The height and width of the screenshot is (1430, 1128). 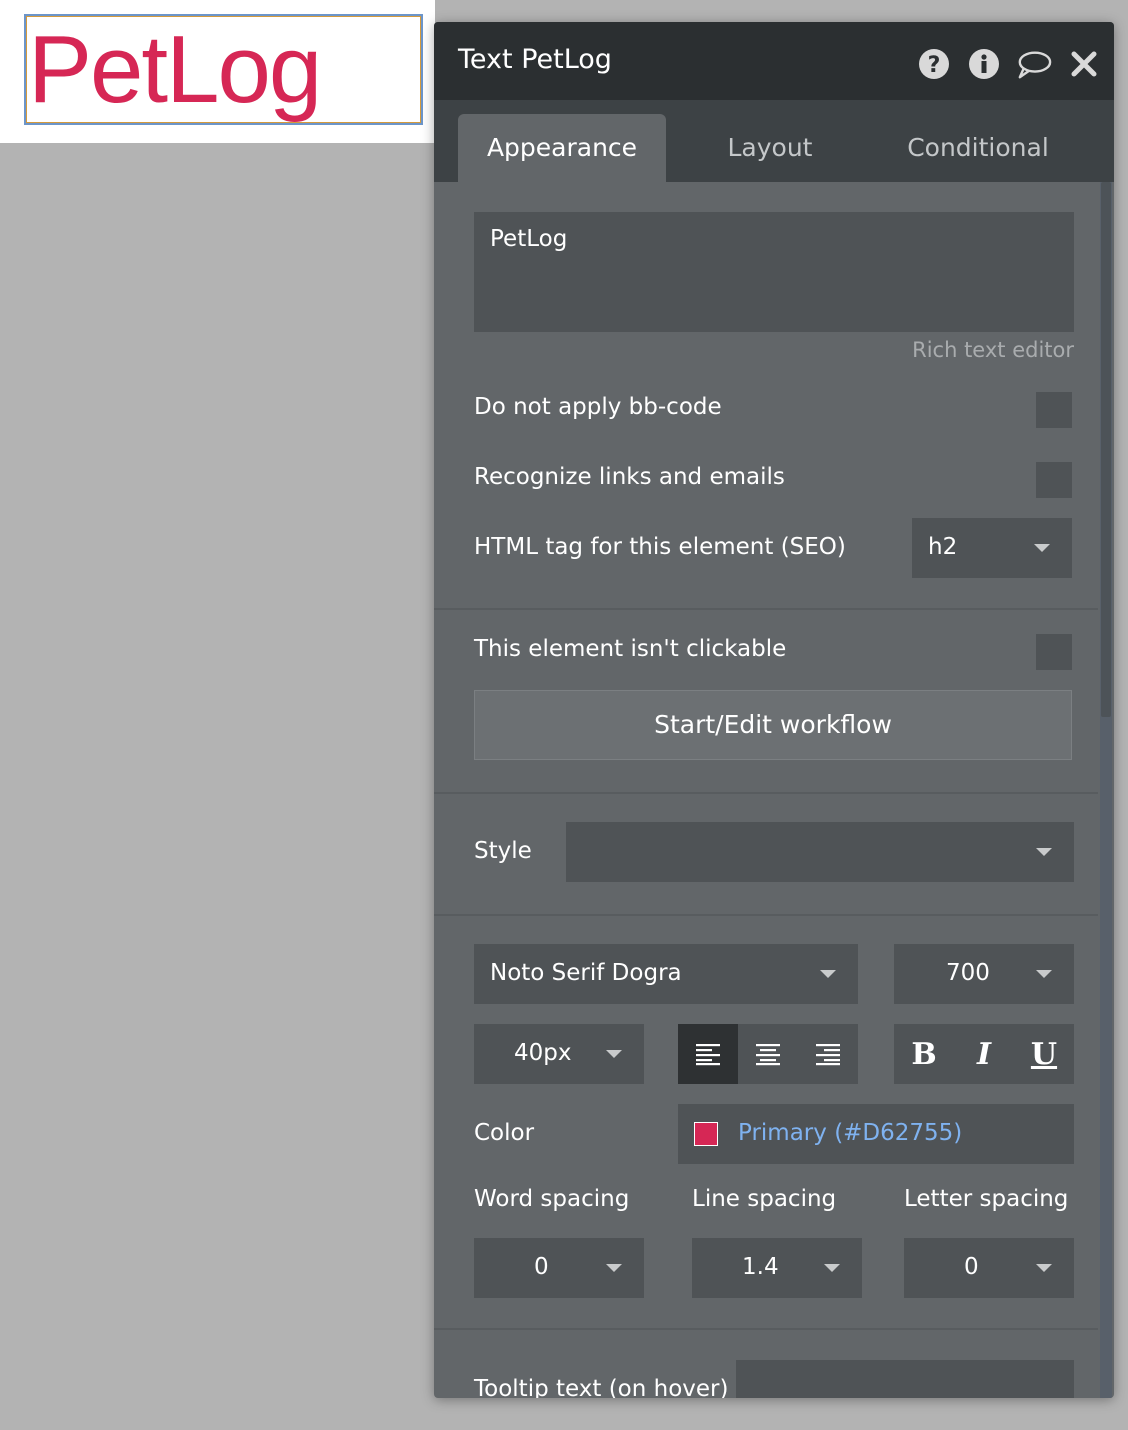 I want to click on start-edit-workflow-button: Start/Edit workflow, so click(x=773, y=725).